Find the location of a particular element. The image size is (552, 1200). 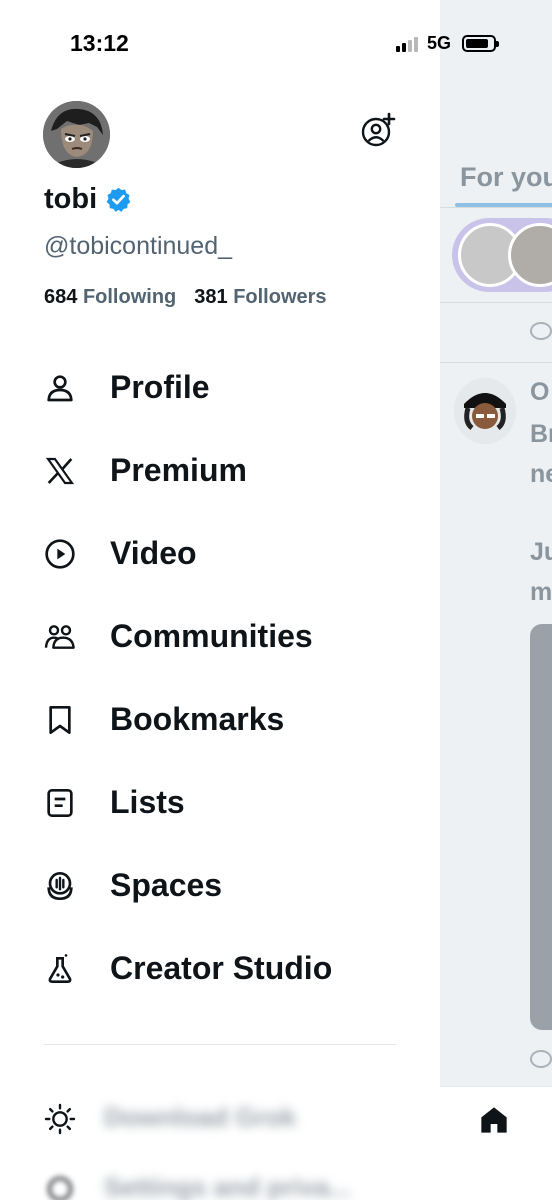

menu-item-premium: Premium is located at coordinates (220, 470).